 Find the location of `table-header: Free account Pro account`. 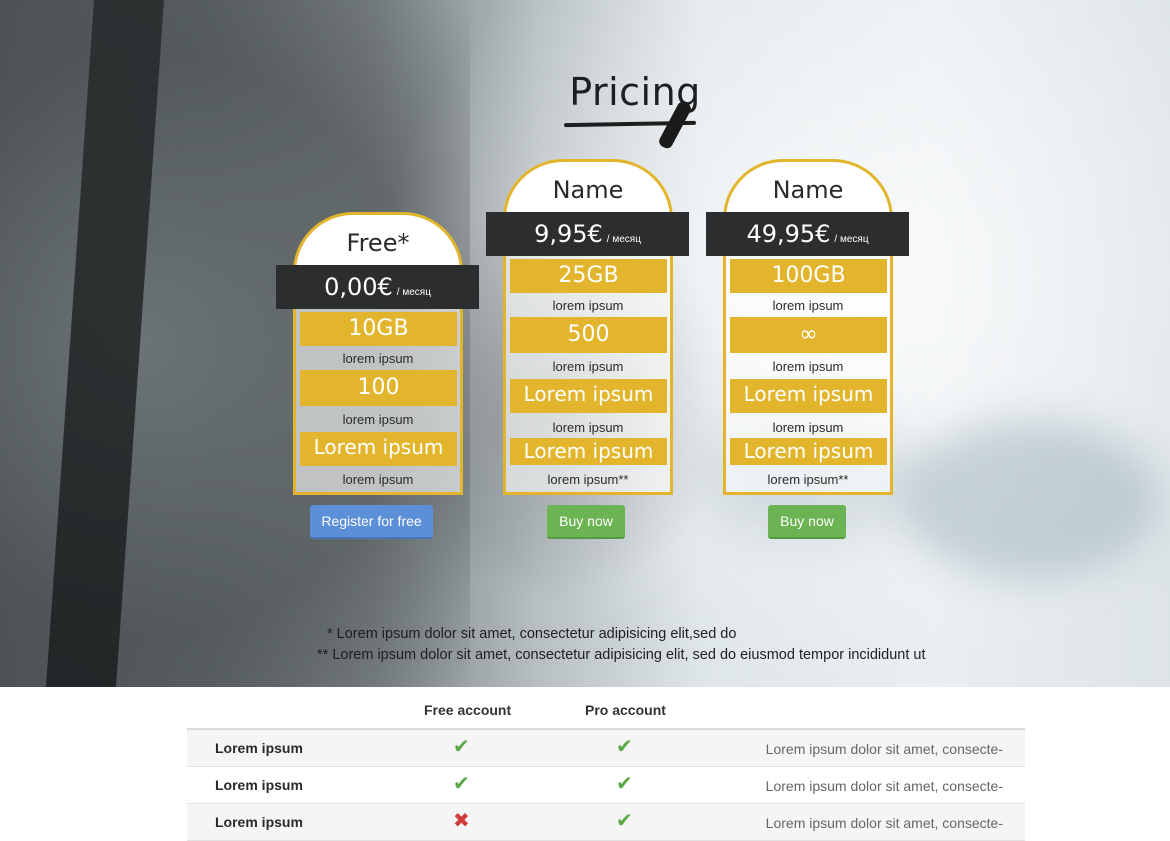

table-header: Free account Pro account is located at coordinates (606, 708).